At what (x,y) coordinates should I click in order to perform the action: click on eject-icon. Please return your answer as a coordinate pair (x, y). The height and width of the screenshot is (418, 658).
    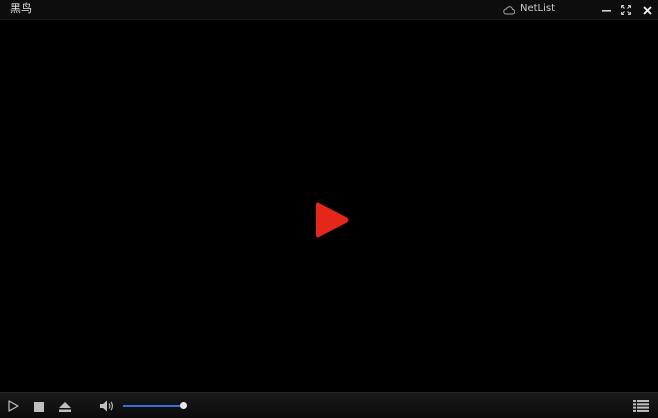
    Looking at the image, I should click on (65, 406).